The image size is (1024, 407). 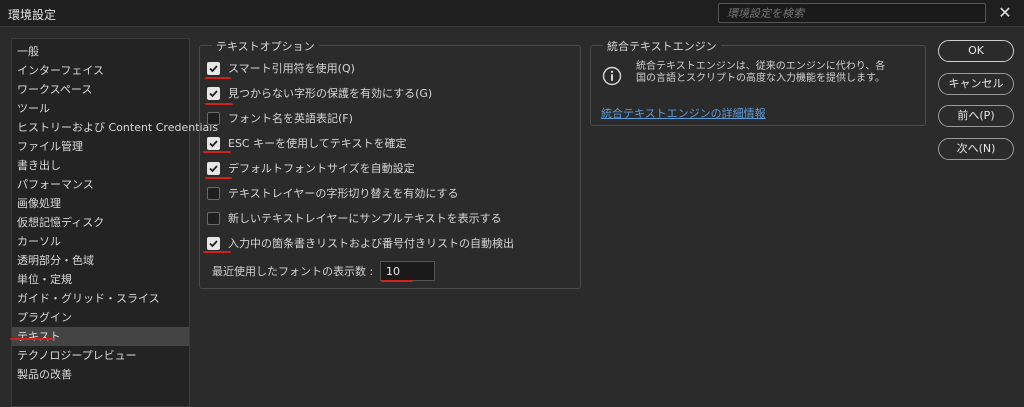 What do you see at coordinates (683, 113) in the screenshot?
I see `unified-text-engine-link: 統合テキストエンジンの詳細情報` at bounding box center [683, 113].